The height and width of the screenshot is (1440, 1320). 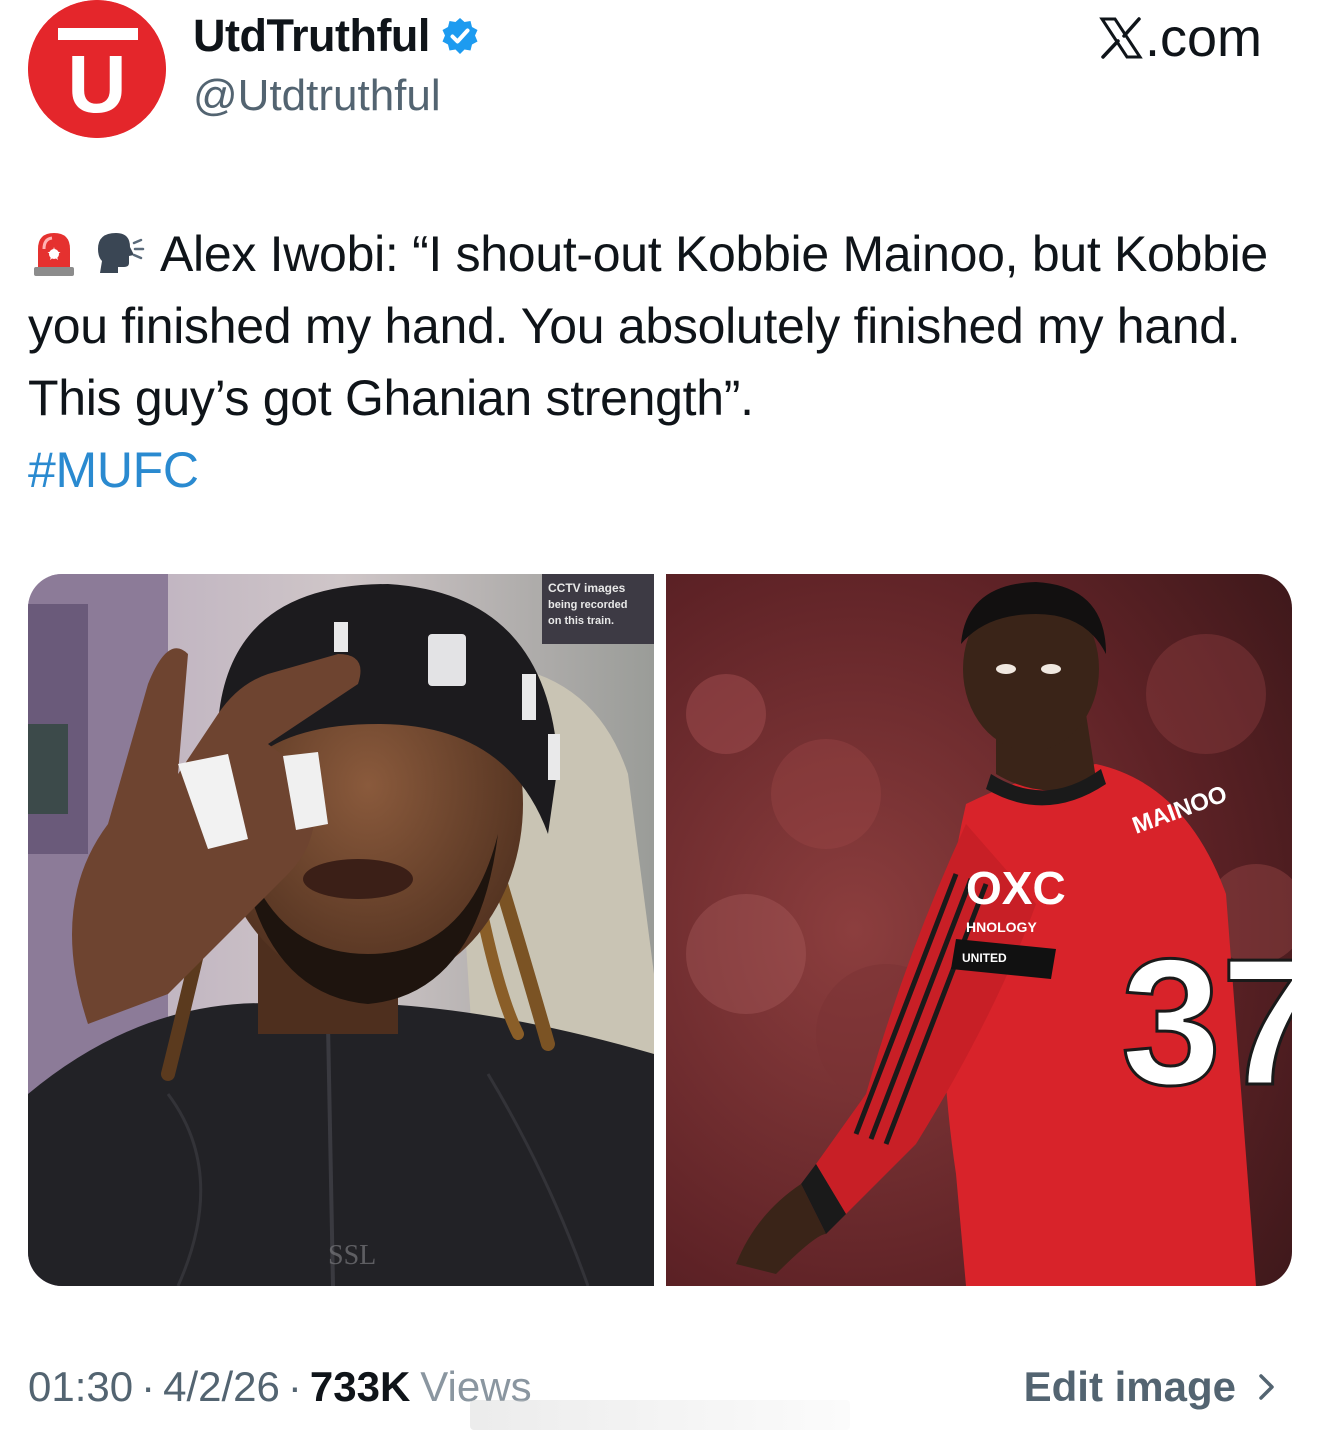 I want to click on user-handle: @Utdtruthful, so click(x=317, y=96).